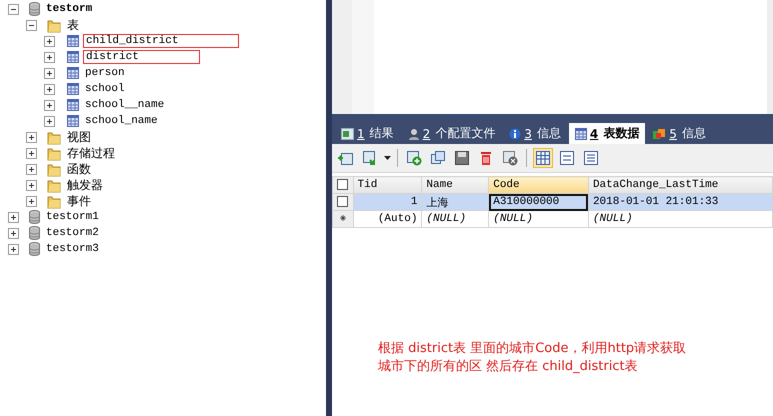 The height and width of the screenshot is (416, 773). I want to click on tree-item: 函数, so click(79, 169).